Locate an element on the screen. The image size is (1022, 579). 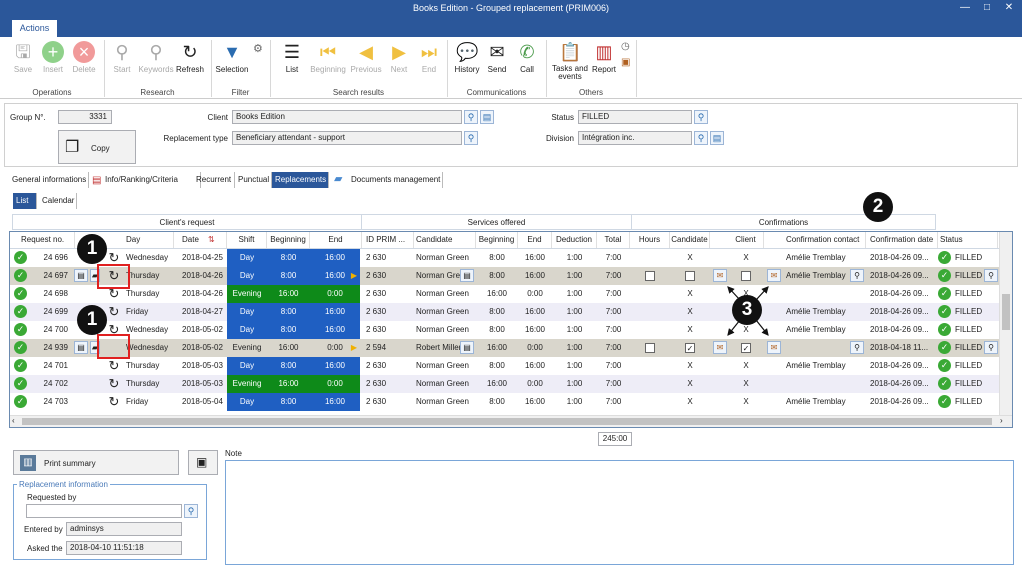
insert-button: + Insert is located at coordinates (53, 63).